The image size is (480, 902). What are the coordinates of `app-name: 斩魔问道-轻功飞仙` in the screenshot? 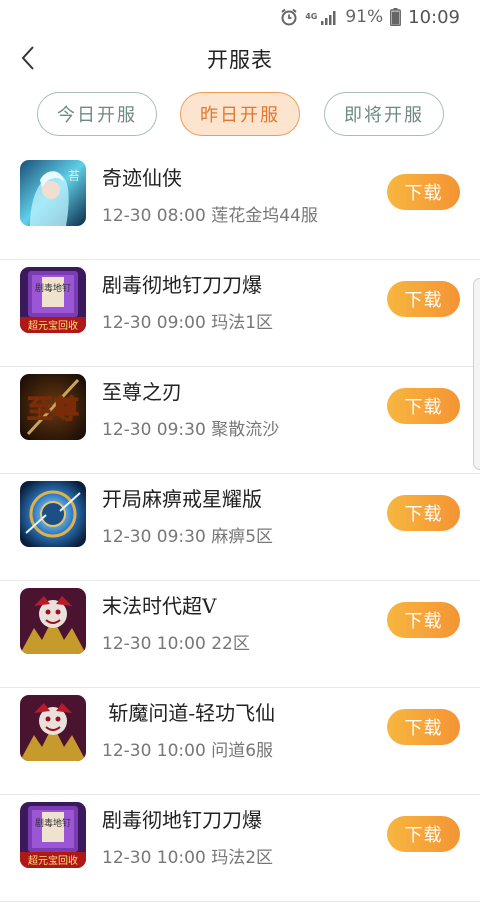 It's located at (189, 713).